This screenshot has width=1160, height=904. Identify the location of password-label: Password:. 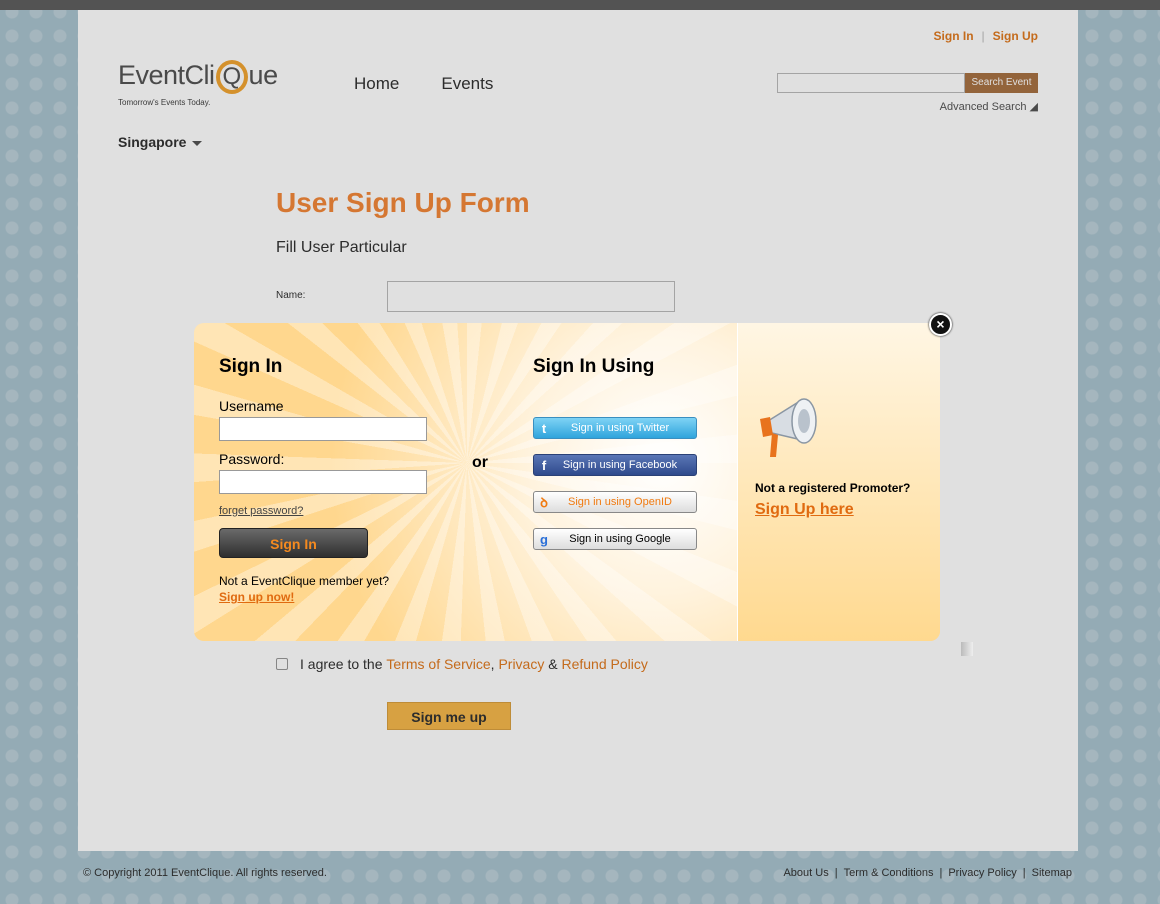
(252, 459).